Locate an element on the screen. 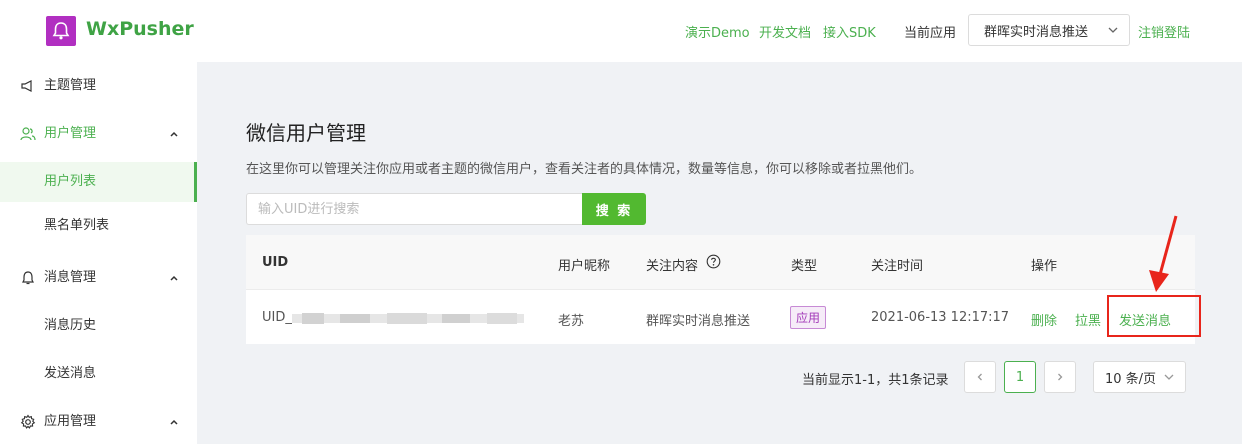 The image size is (1242, 444). sidebar-item-blacklist: 黑名单列表 is located at coordinates (98, 226).